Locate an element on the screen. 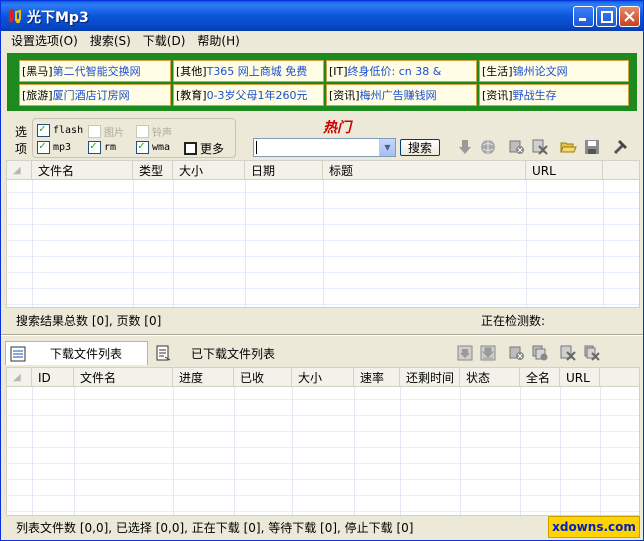 This screenshot has width=644, height=541. document-list-icon is located at coordinates (163, 353).